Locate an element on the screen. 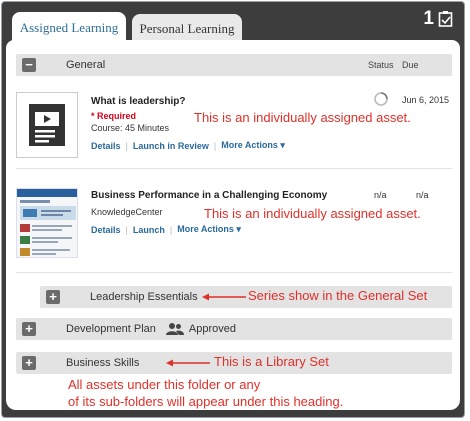 This screenshot has height=421, width=470. item-title: What is leadership? is located at coordinates (138, 101).